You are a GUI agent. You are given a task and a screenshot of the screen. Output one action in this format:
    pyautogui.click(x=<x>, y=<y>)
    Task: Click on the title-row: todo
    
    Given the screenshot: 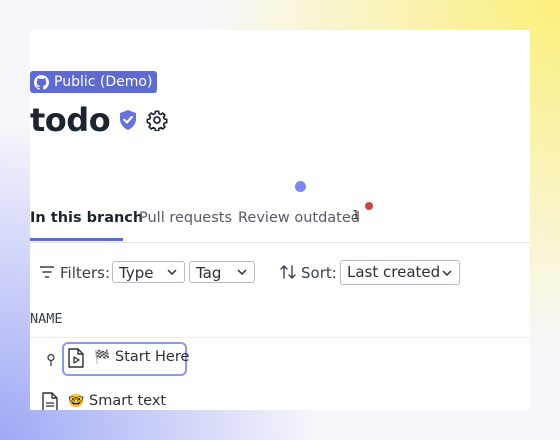 What is the action you would take?
    pyautogui.click(x=99, y=120)
    